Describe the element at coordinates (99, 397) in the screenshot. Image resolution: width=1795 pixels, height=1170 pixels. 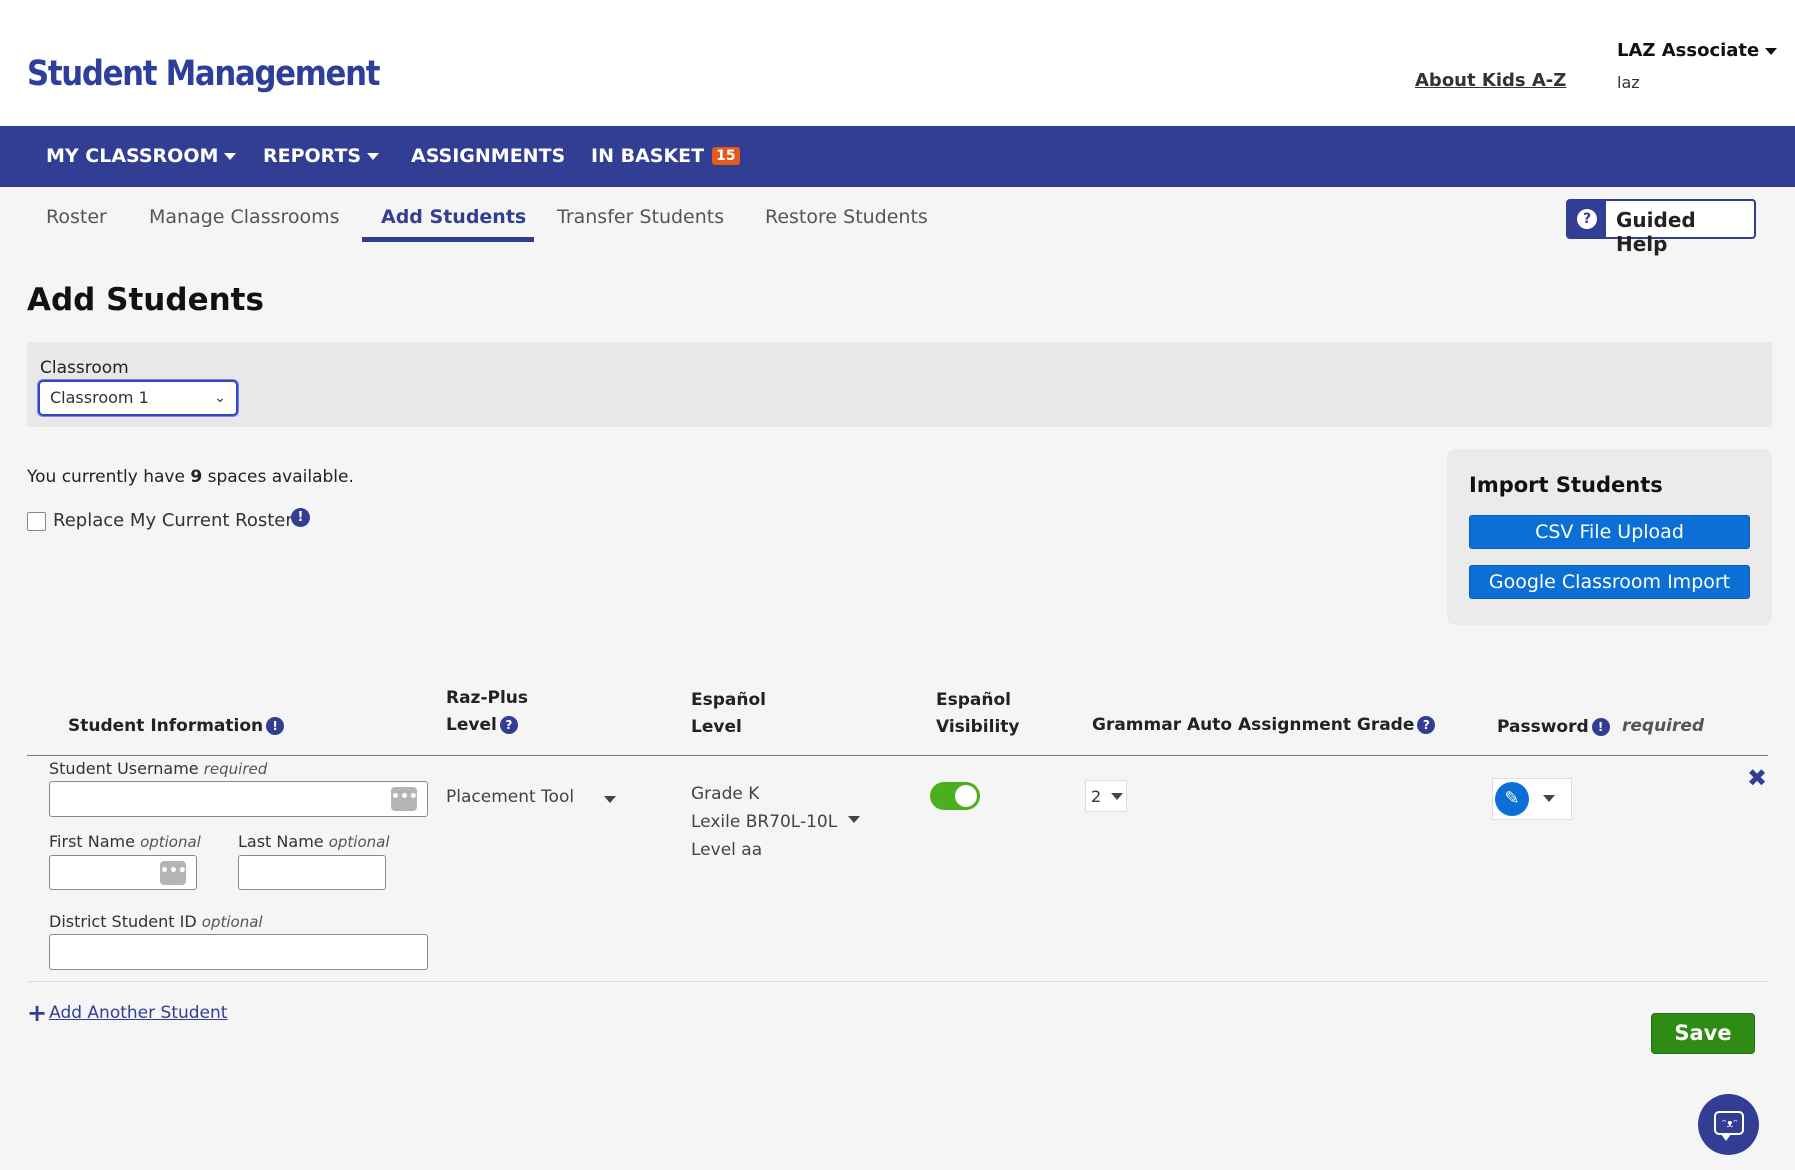
I see `classroom-selected-value: Classroom 1` at that location.